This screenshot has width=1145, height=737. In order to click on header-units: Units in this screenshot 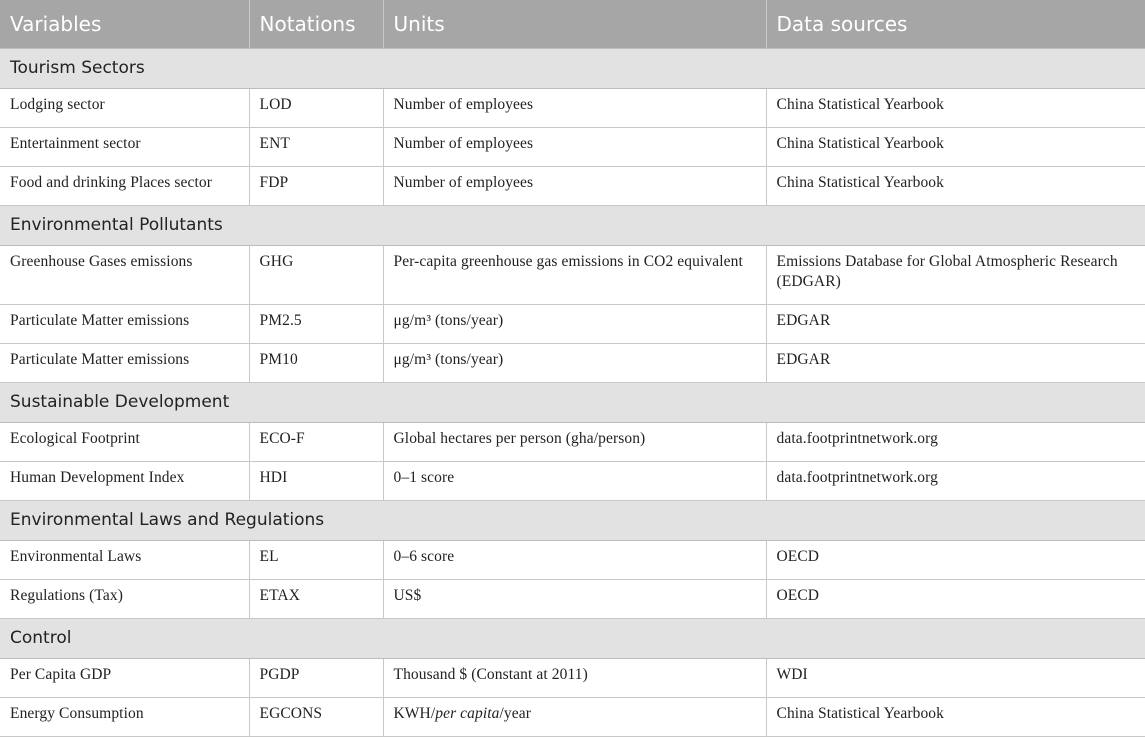, I will do `click(575, 24)`.